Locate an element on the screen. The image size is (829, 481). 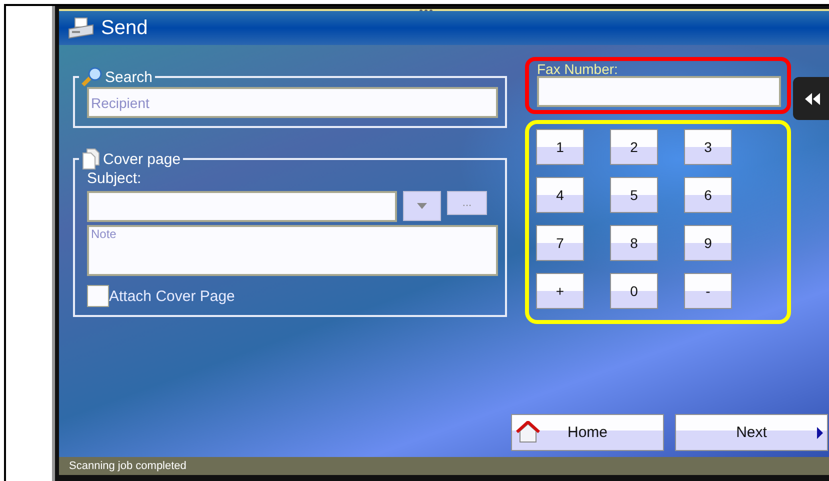
keypad-key: 9 is located at coordinates (708, 243).